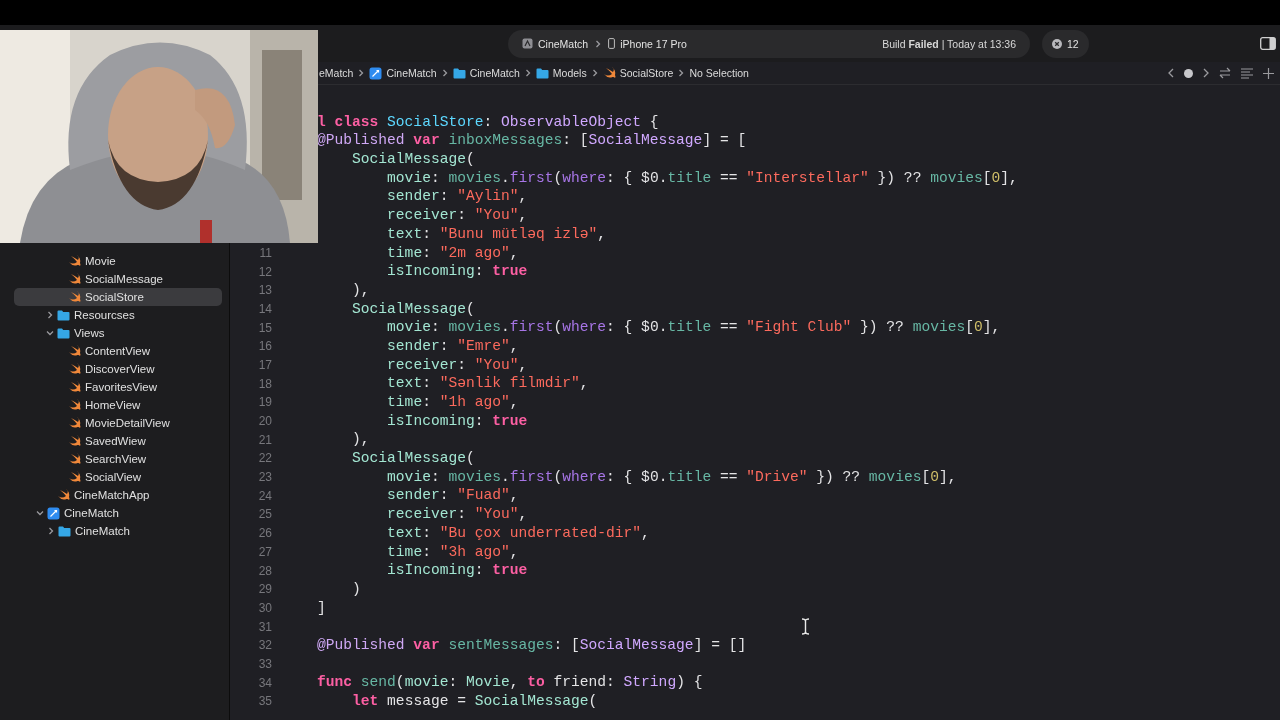  What do you see at coordinates (265, 626) in the screenshot?
I see `line-number: 31` at bounding box center [265, 626].